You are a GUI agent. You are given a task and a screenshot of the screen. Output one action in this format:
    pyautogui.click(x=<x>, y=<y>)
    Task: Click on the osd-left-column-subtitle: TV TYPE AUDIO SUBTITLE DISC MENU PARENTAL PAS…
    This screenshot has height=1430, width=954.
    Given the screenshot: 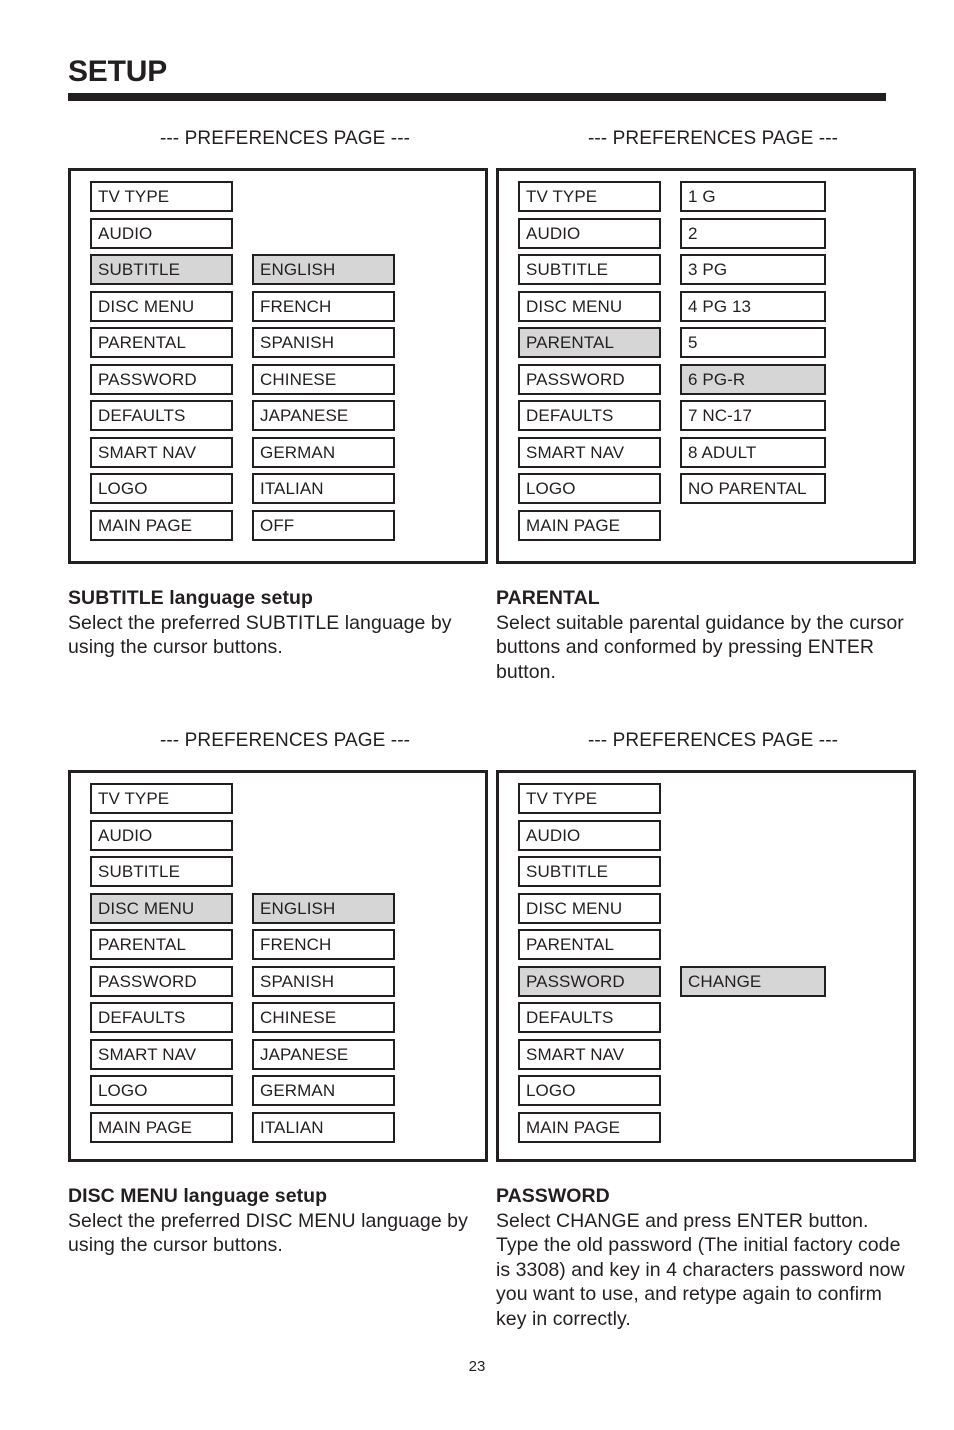 What is the action you would take?
    pyautogui.click(x=161, y=363)
    